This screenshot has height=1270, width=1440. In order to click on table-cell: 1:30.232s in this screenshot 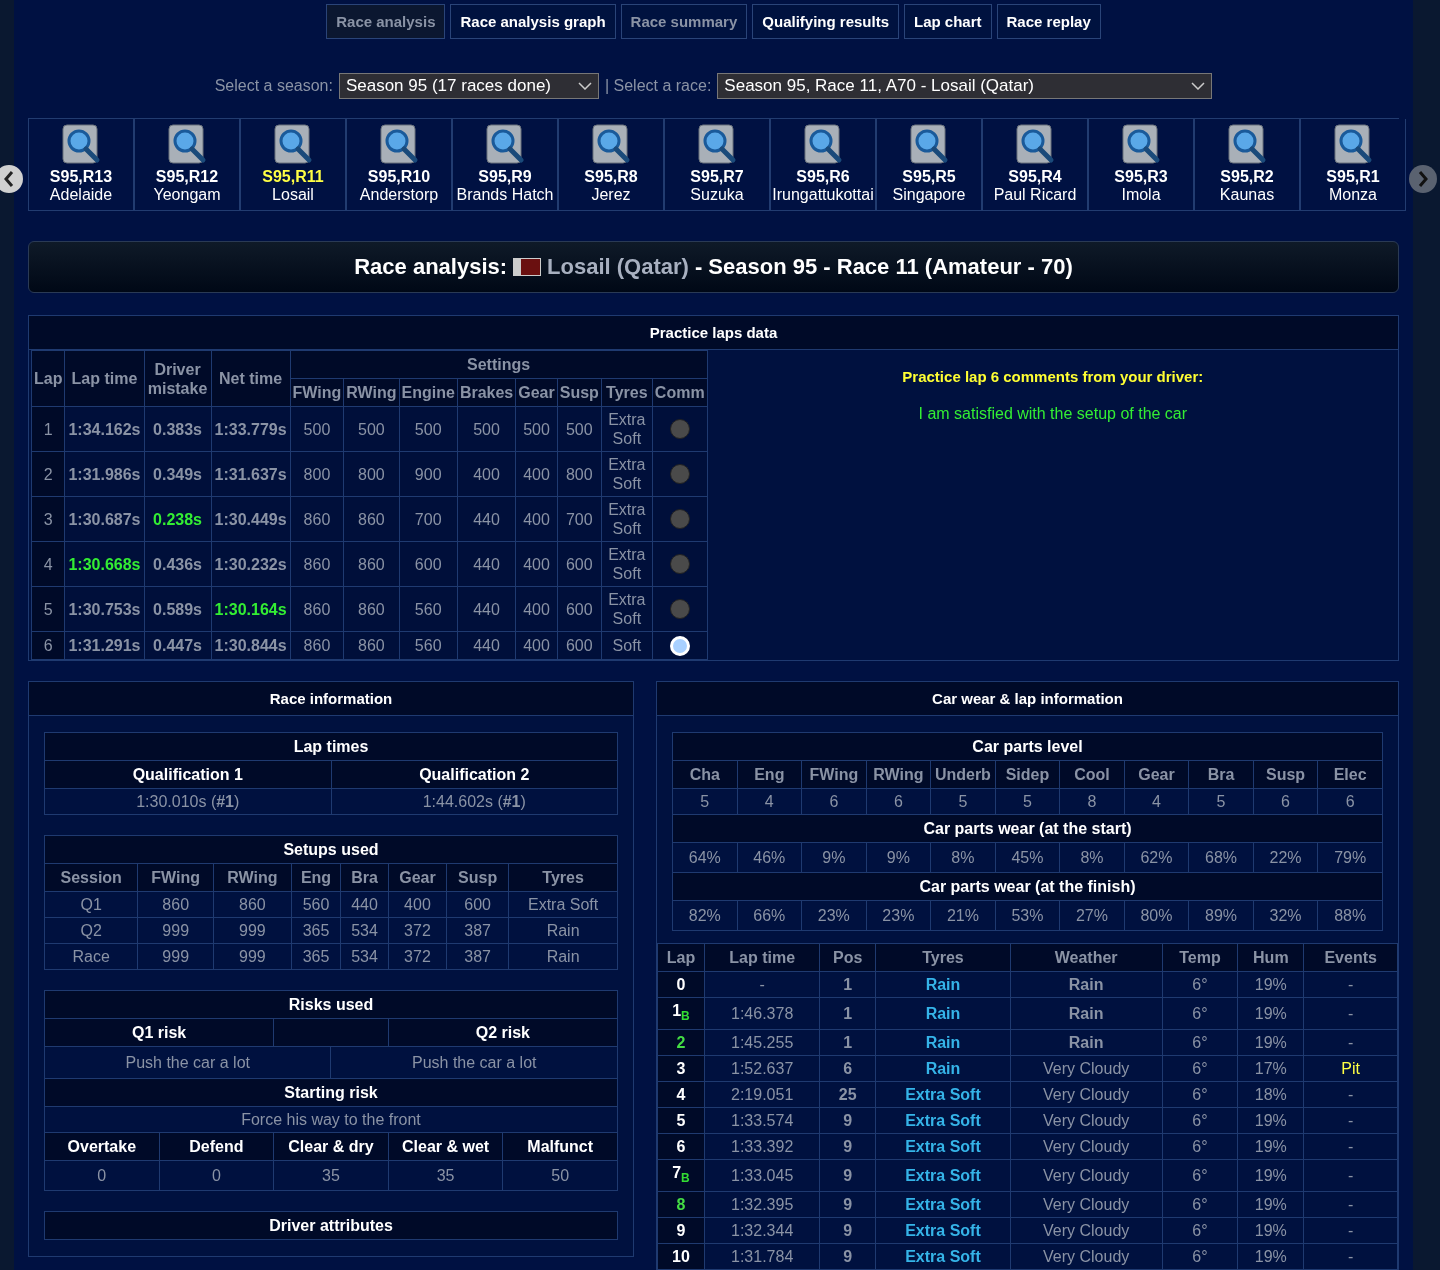, I will do `click(251, 564)`.